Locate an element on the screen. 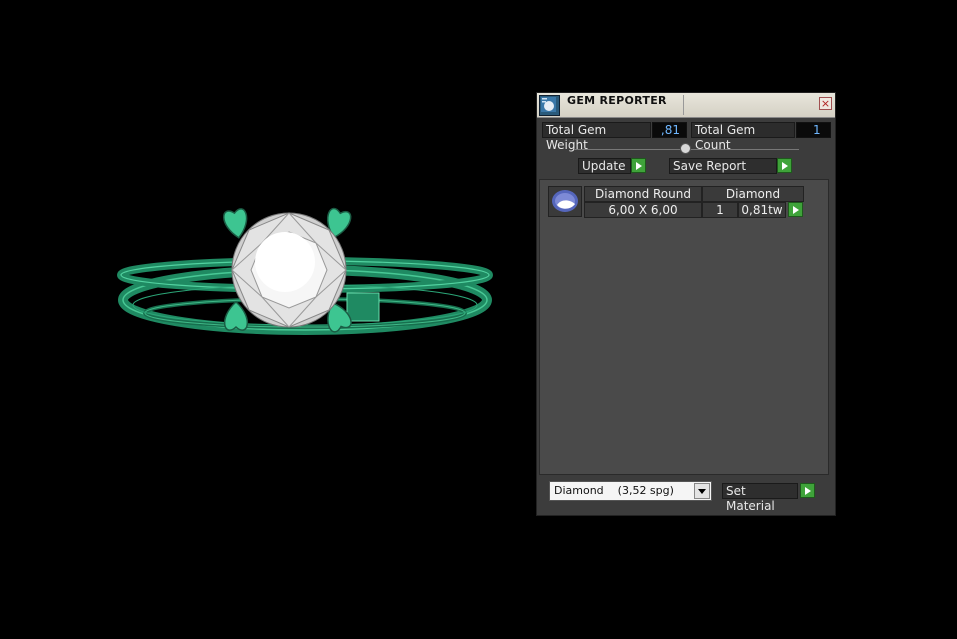 This screenshot has width=957, height=639. material-select-value: Diamond (3,52 spg) is located at coordinates (614, 490).